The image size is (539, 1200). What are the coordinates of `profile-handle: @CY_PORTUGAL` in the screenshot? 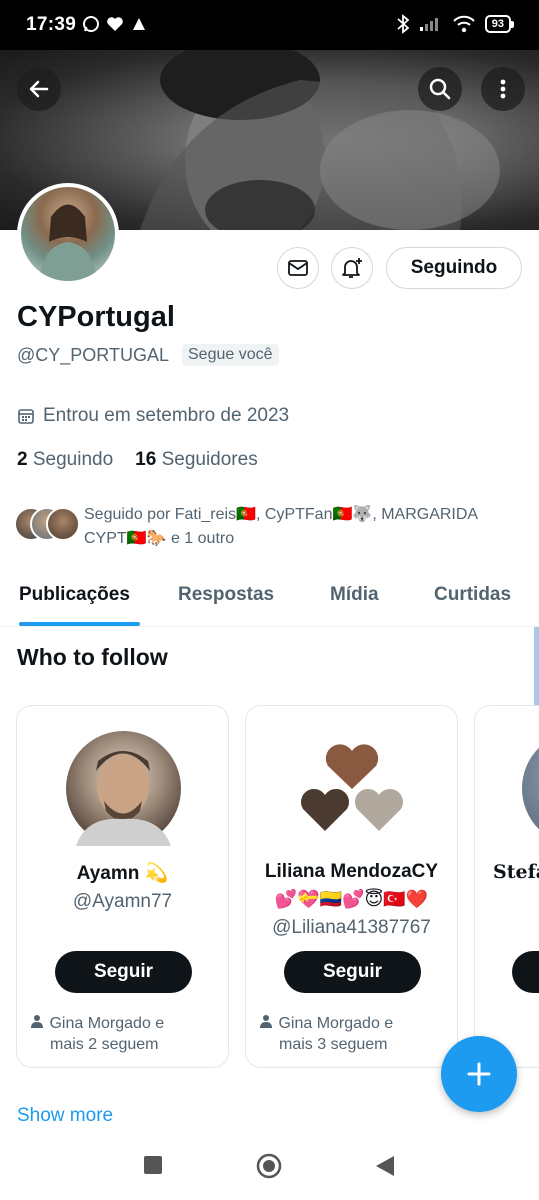 It's located at (93, 355).